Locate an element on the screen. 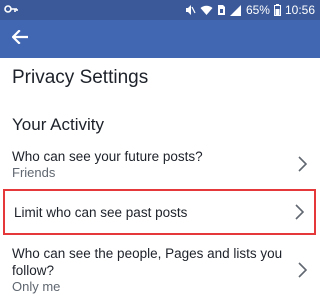 This screenshot has height=300, width=320. row-value: Only me is located at coordinates (36, 286).